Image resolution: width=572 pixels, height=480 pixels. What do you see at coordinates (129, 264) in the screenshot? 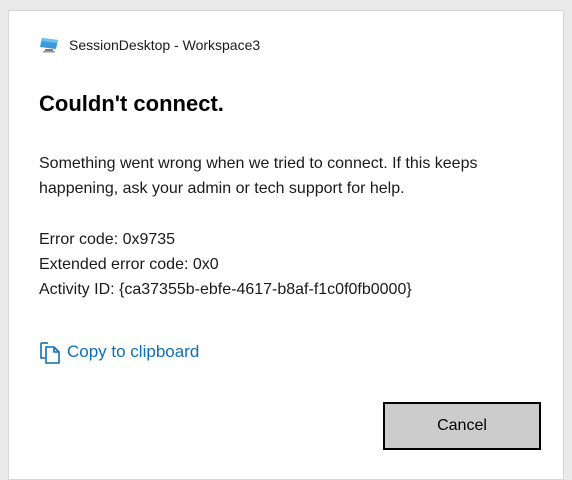
I see `extended-error-code: Extended error code: 0x0` at bounding box center [129, 264].